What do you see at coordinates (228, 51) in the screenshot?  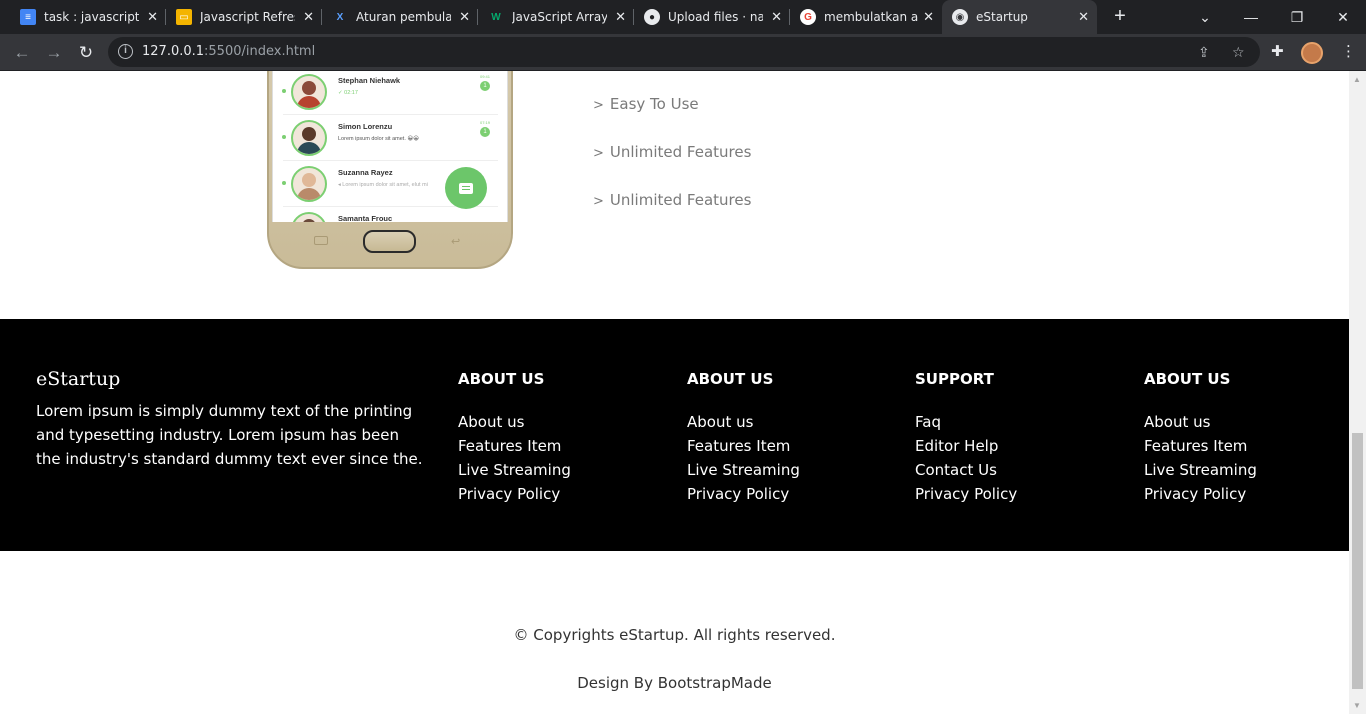 I see `url-text: 127.0.0.1:5500/index.html` at bounding box center [228, 51].